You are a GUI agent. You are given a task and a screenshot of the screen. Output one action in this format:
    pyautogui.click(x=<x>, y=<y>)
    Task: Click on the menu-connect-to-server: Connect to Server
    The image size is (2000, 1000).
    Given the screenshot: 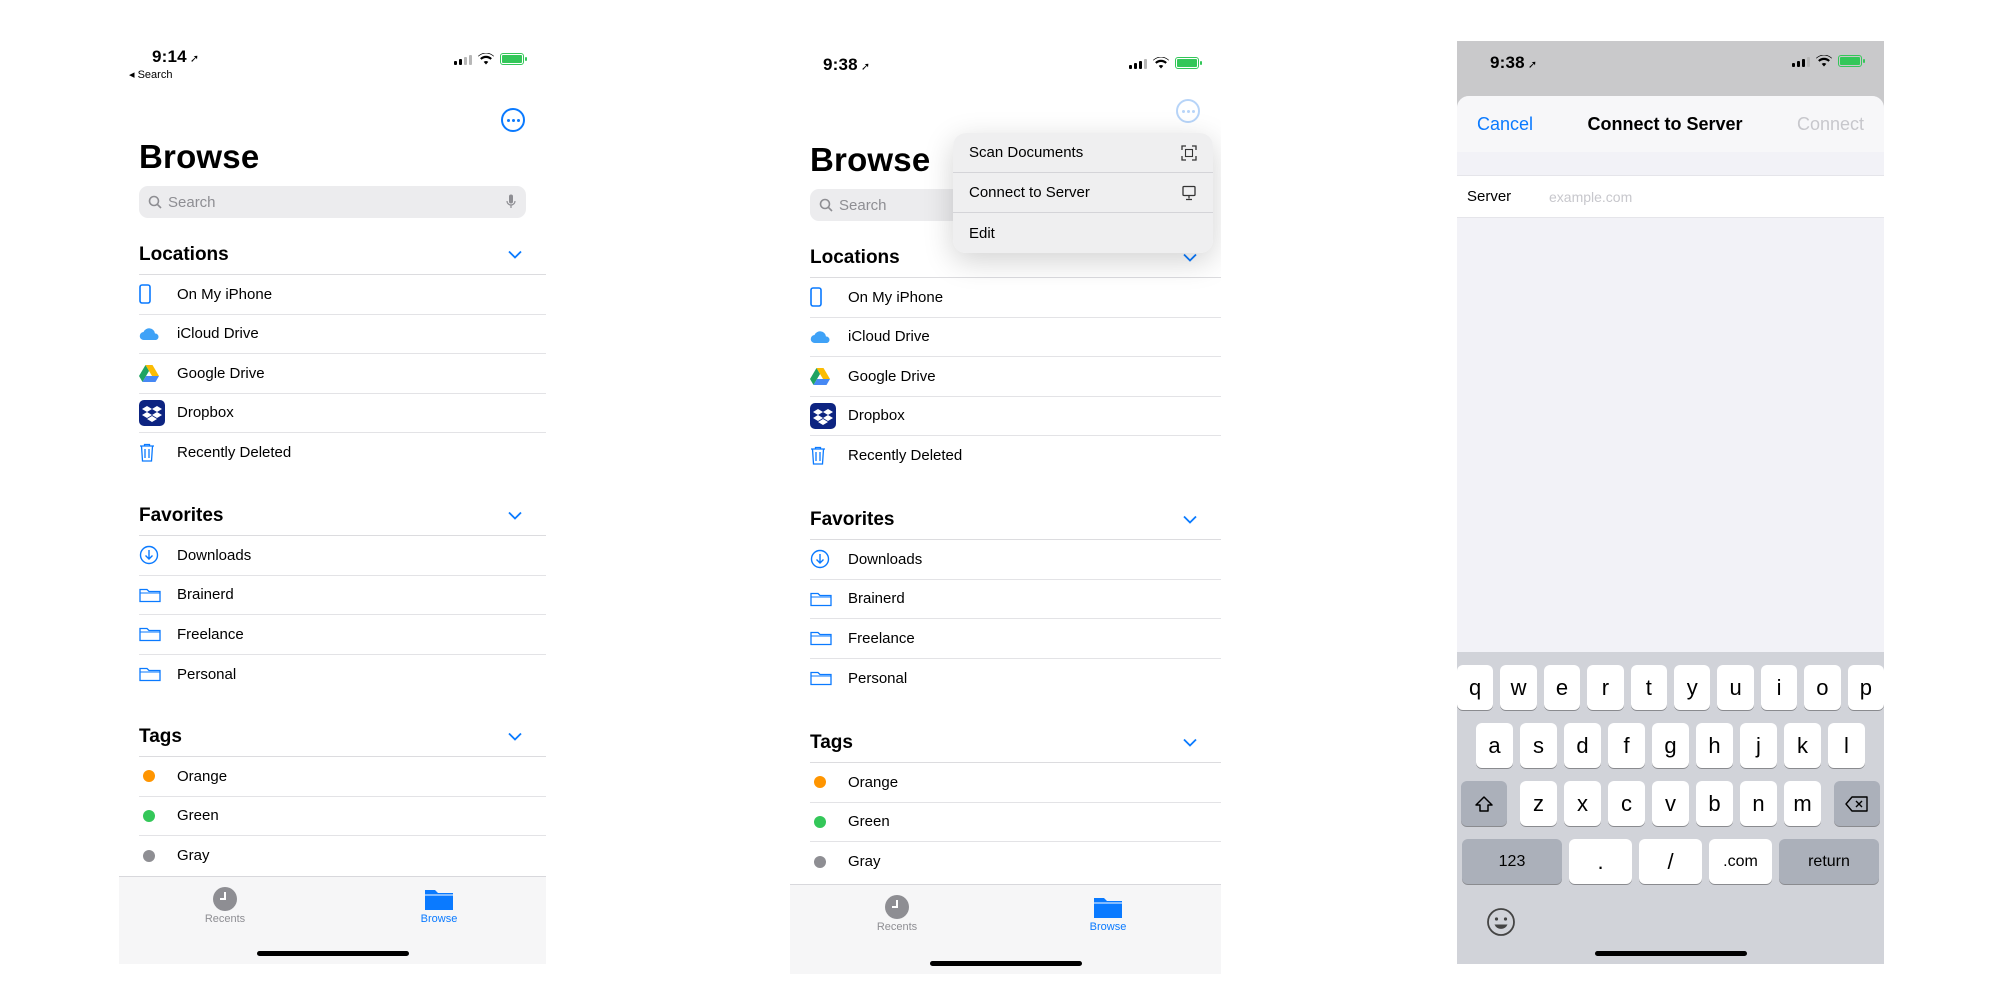 What is the action you would take?
    pyautogui.click(x=1083, y=193)
    